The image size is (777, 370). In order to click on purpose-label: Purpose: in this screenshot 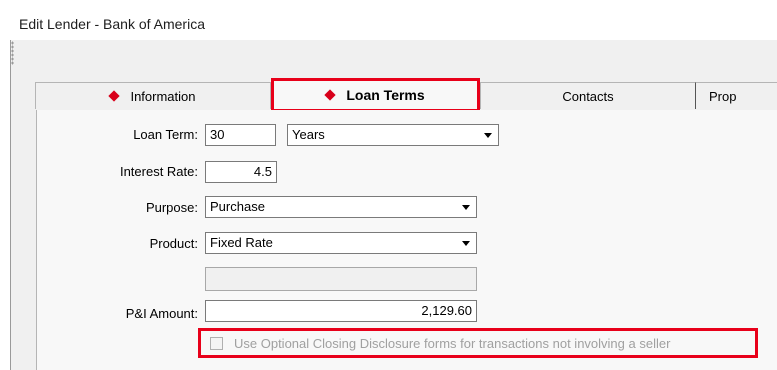, I will do `click(171, 207)`.